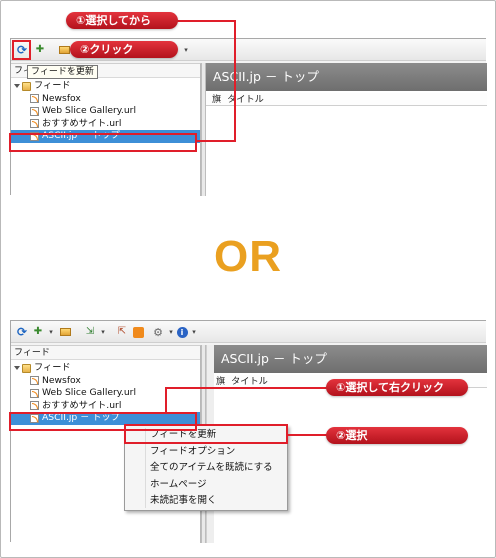 Image resolution: width=496 pixels, height=558 pixels. I want to click on menu-item-mark-all-read: 全てのアイテムを既読にする, so click(206, 468).